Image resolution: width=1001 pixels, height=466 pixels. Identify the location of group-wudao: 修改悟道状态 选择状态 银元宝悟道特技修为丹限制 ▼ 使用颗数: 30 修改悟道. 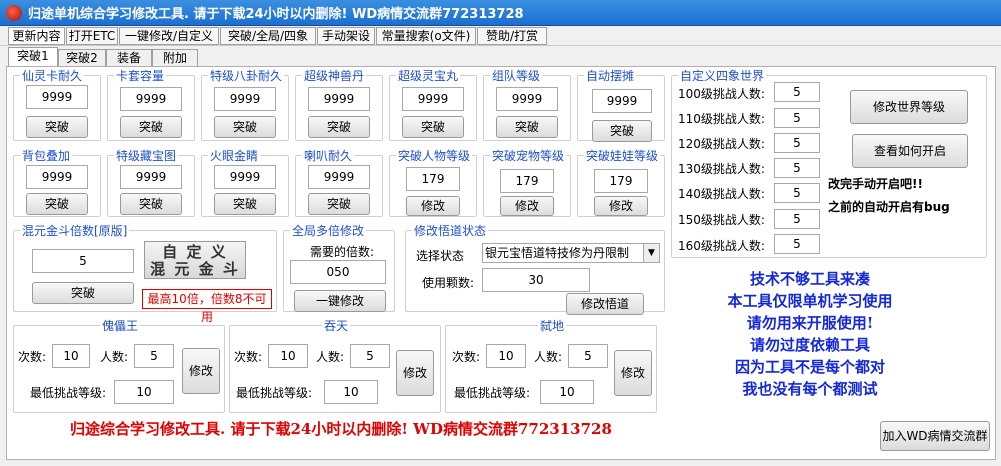
(535, 268).